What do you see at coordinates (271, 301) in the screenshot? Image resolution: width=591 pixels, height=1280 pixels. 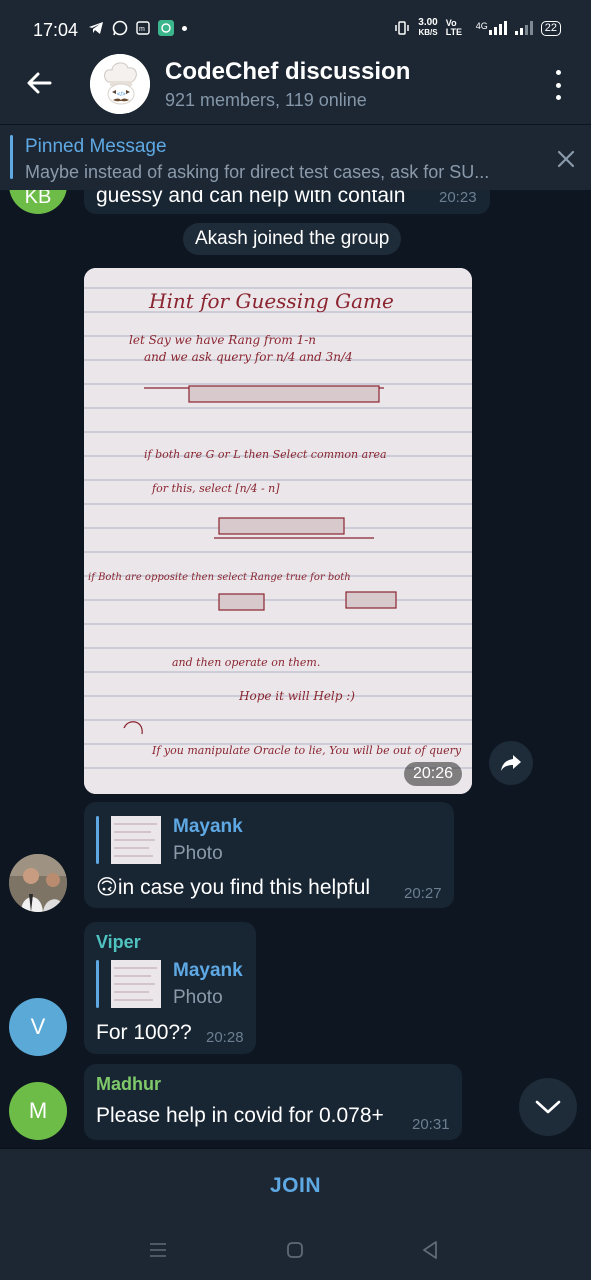 I see `note-title: Hint for Guessing Game` at bounding box center [271, 301].